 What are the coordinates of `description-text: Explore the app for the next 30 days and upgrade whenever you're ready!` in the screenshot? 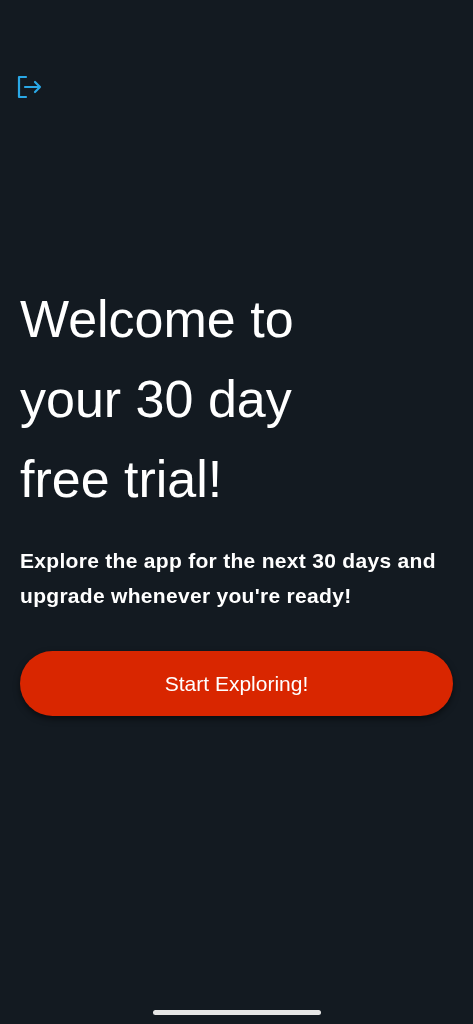 It's located at (228, 578).